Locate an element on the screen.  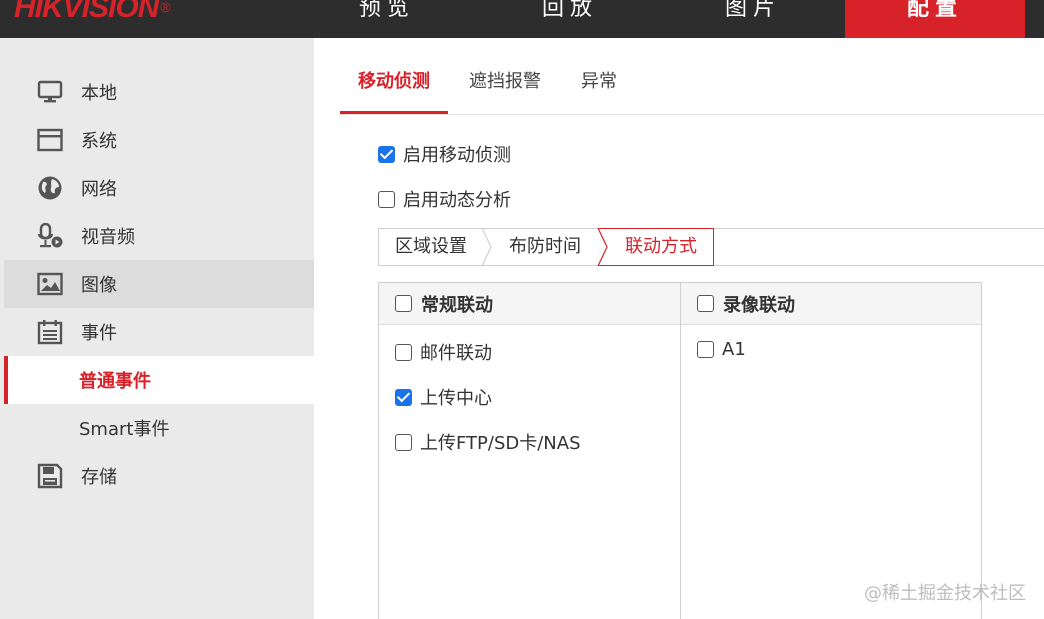
sidebar-item-label: 图像 is located at coordinates (99, 285).